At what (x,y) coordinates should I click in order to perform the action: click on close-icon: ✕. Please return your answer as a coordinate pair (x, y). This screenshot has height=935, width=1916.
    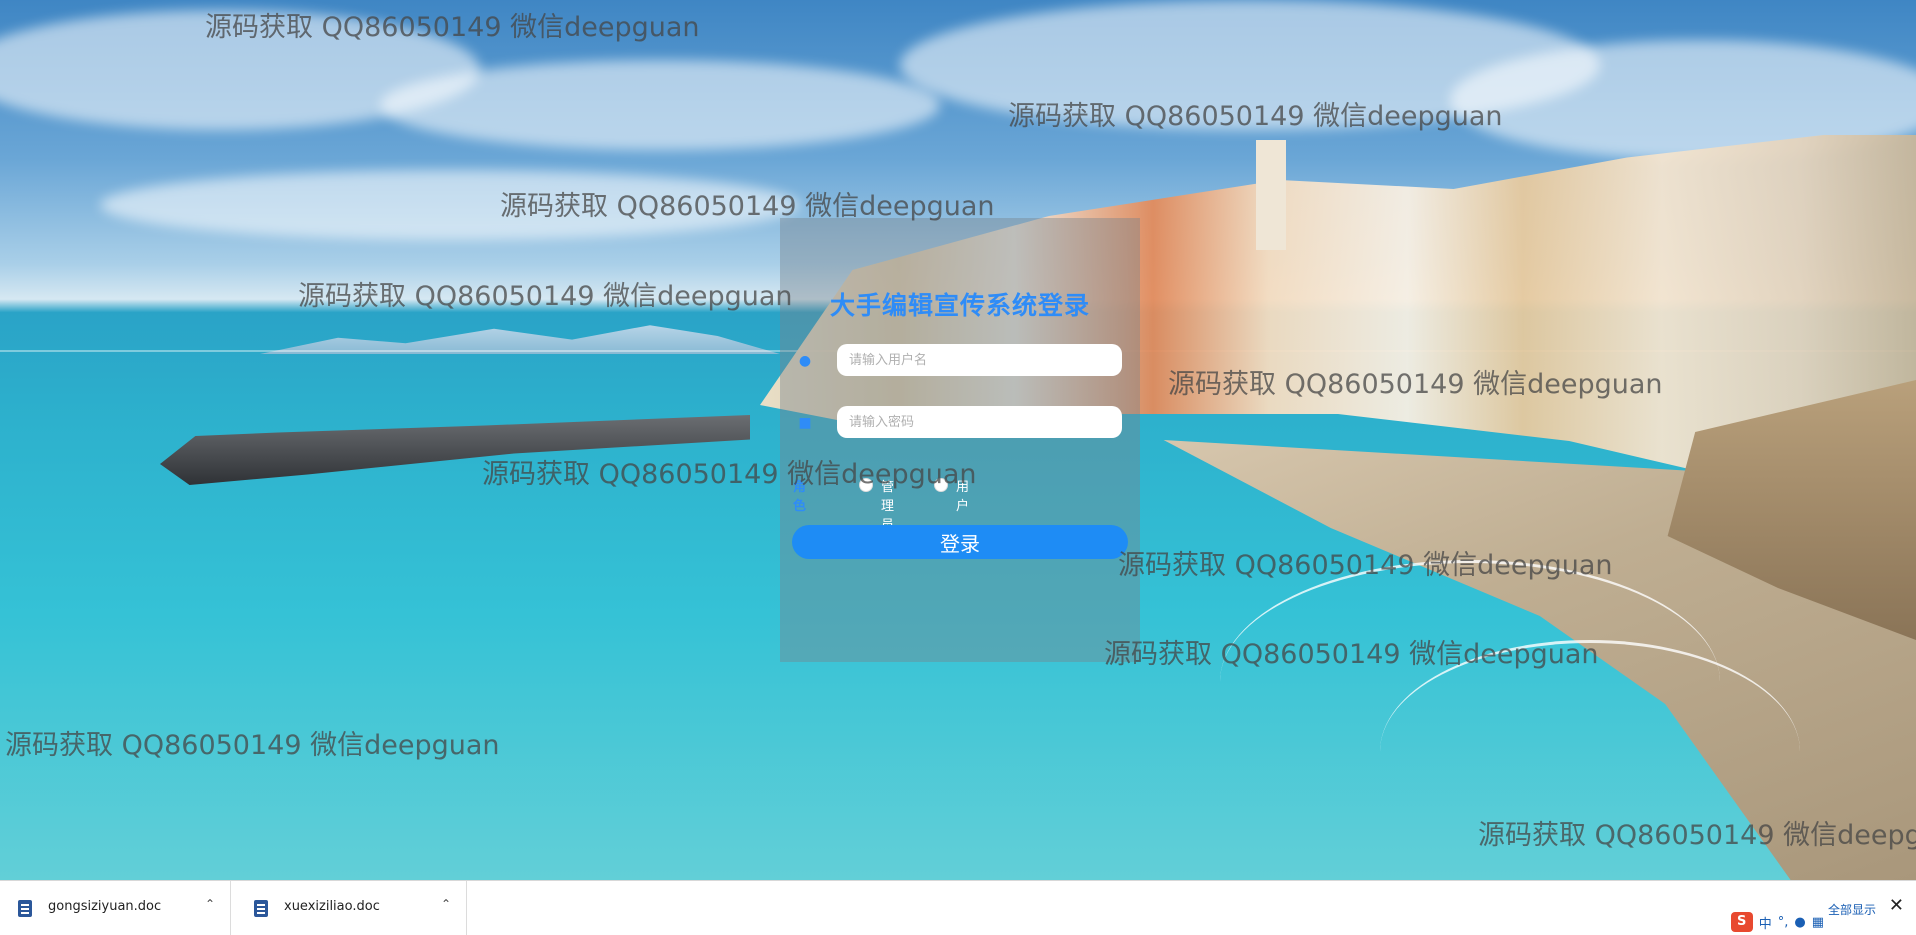
    Looking at the image, I should click on (1896, 905).